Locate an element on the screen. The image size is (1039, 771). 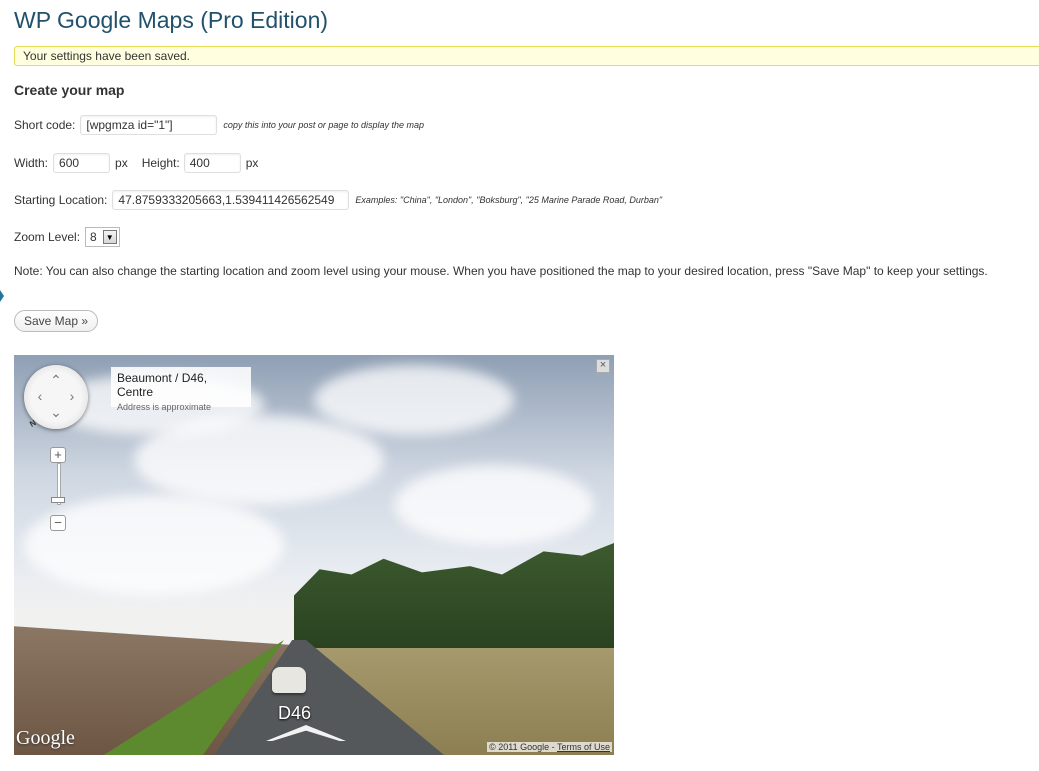
save-map-button: Save Map » is located at coordinates (56, 321).